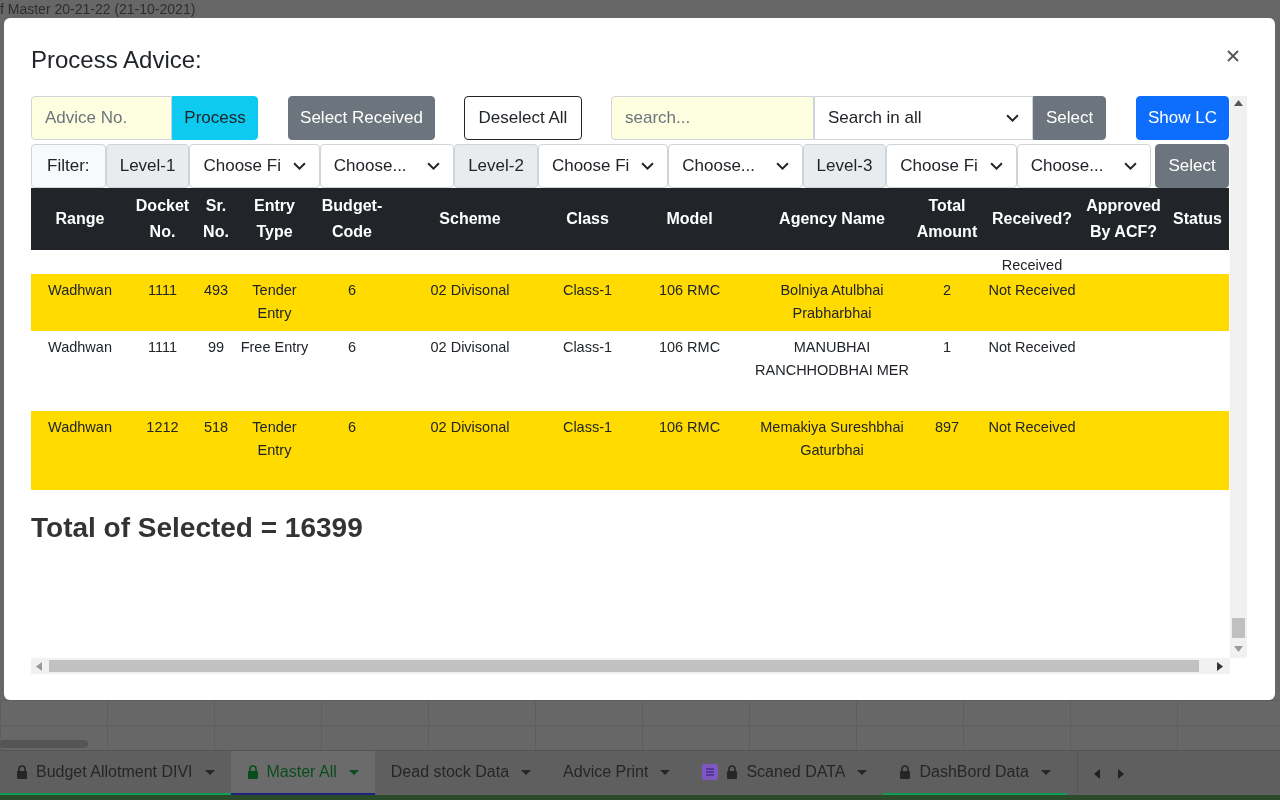 The image size is (1280, 800). Describe the element at coordinates (216, 290) in the screenshot. I see `table-cell: 493` at that location.